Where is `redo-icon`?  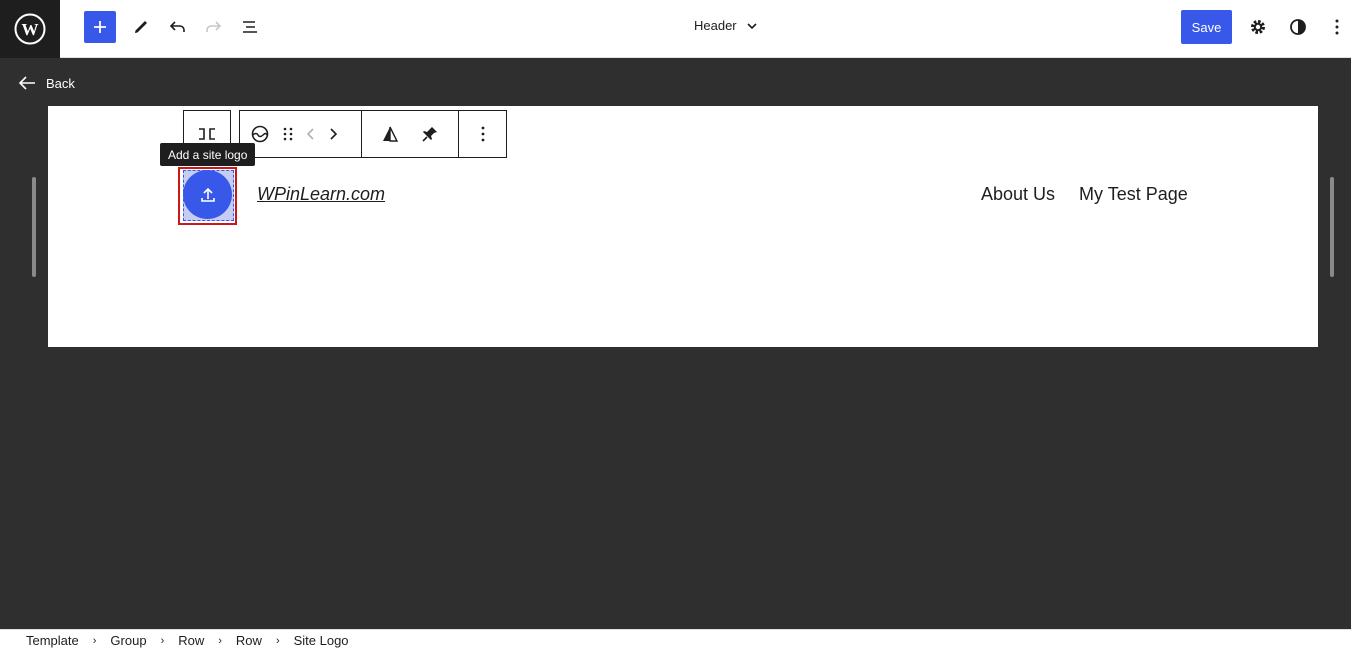
redo-icon is located at coordinates (214, 26).